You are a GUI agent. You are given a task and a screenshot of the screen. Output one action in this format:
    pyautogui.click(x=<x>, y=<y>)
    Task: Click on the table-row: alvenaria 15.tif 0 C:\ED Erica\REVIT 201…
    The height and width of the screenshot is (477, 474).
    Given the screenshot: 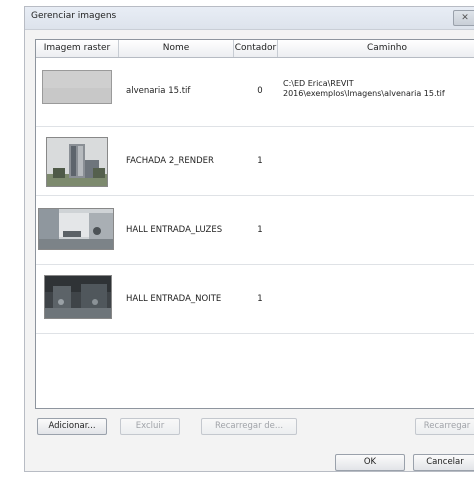 What is the action you would take?
    pyautogui.click(x=255, y=92)
    